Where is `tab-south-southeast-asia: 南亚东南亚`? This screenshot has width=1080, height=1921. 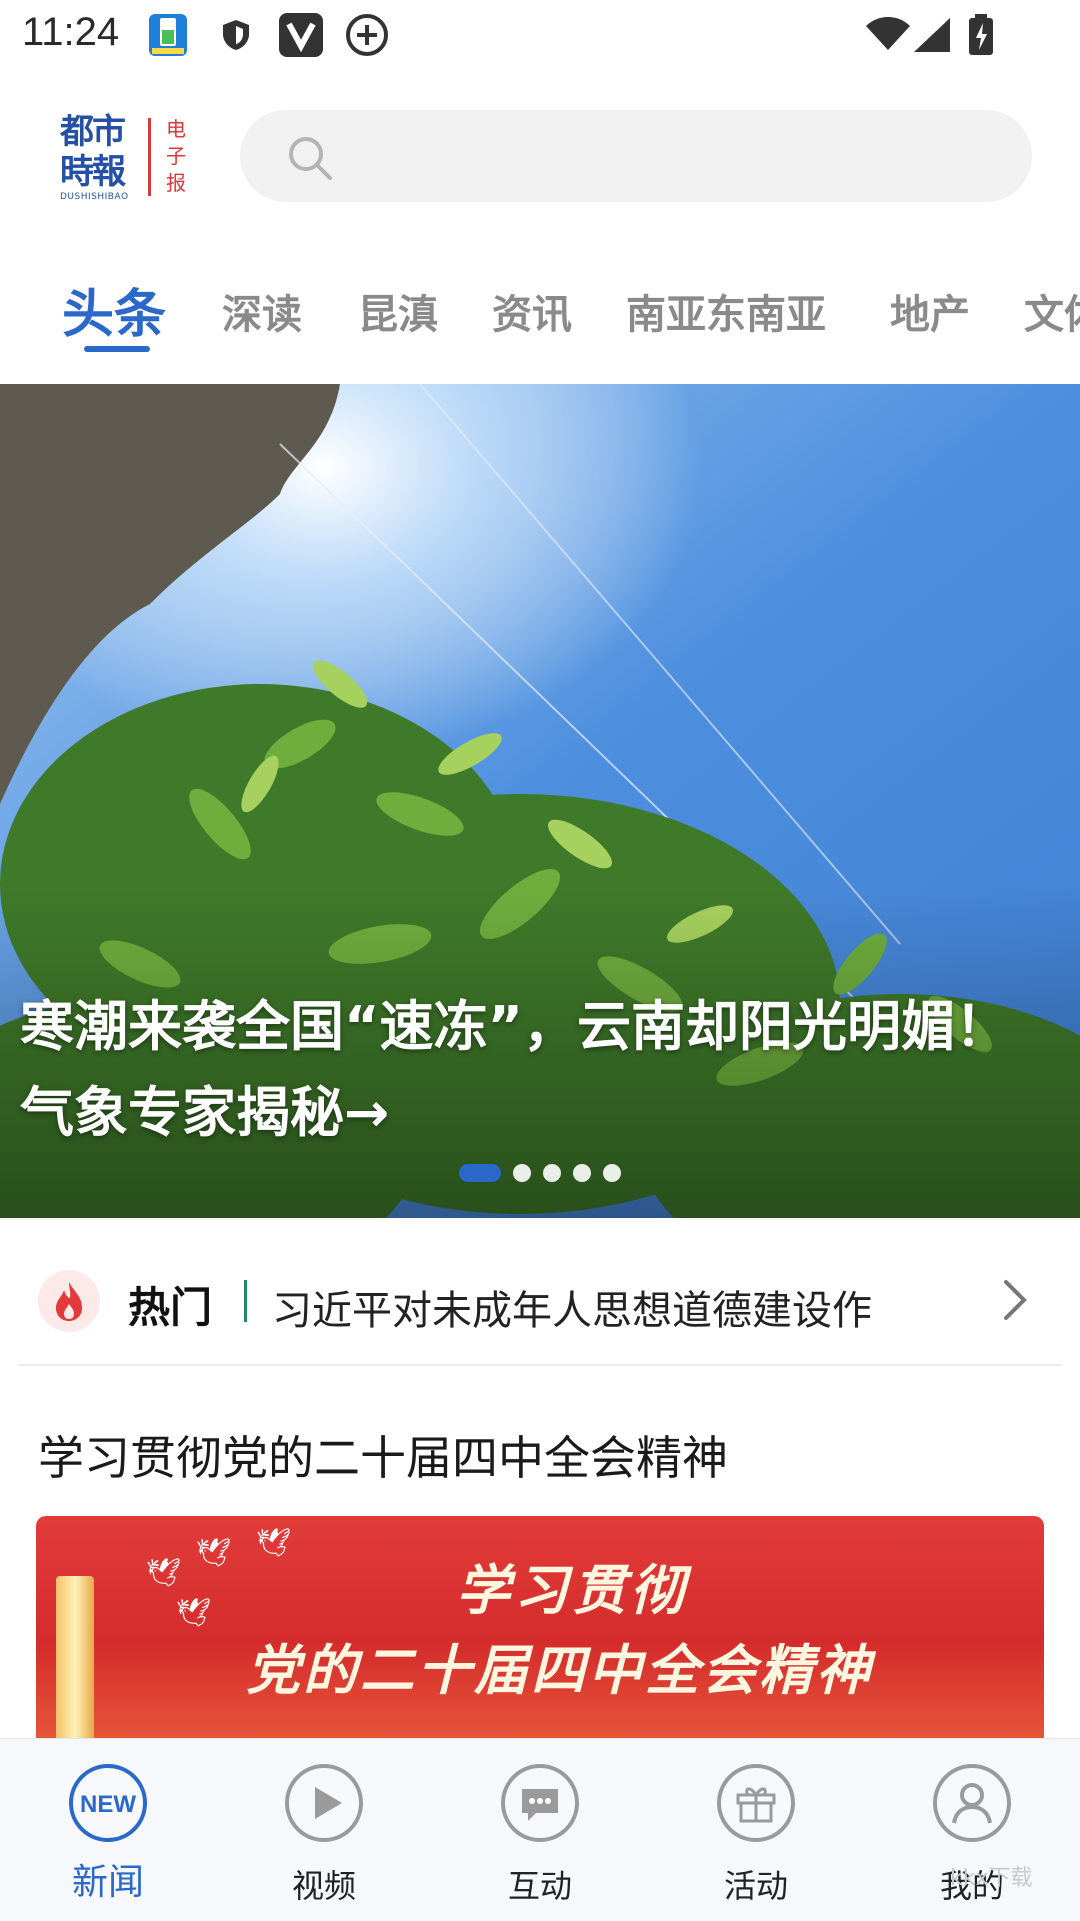
tab-south-southeast-asia: 南亚东南亚 is located at coordinates (726, 311).